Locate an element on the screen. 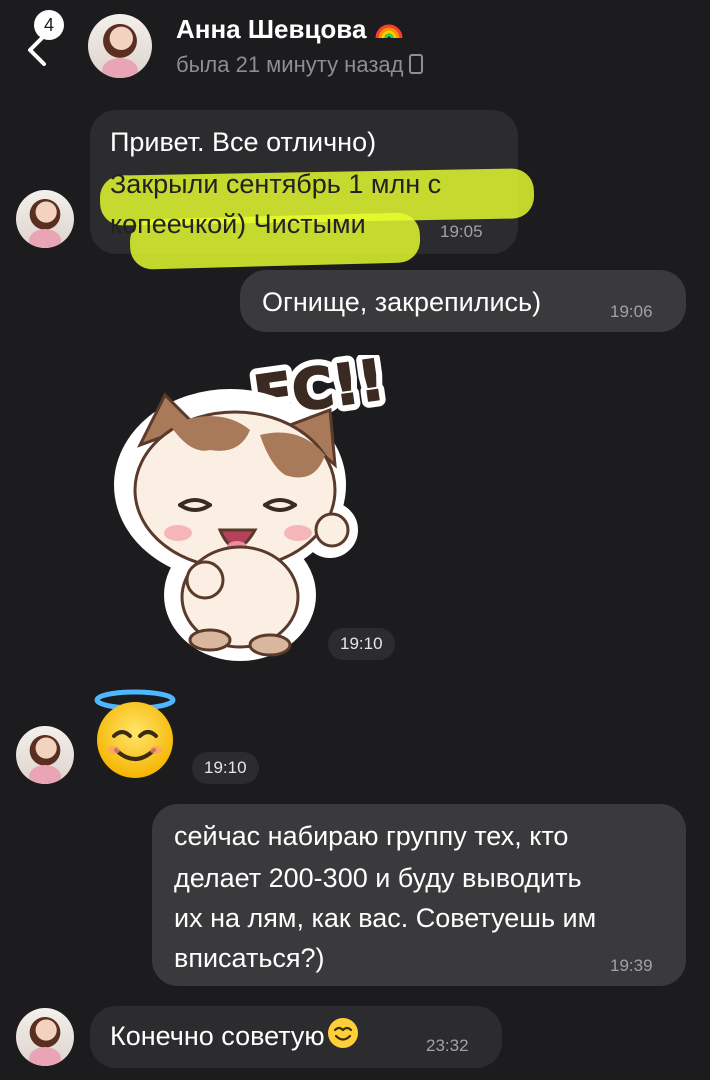 This screenshot has height=1080, width=710. cat-sticker-icon: ЕС!! ЕС!! is located at coordinates (254, 501).